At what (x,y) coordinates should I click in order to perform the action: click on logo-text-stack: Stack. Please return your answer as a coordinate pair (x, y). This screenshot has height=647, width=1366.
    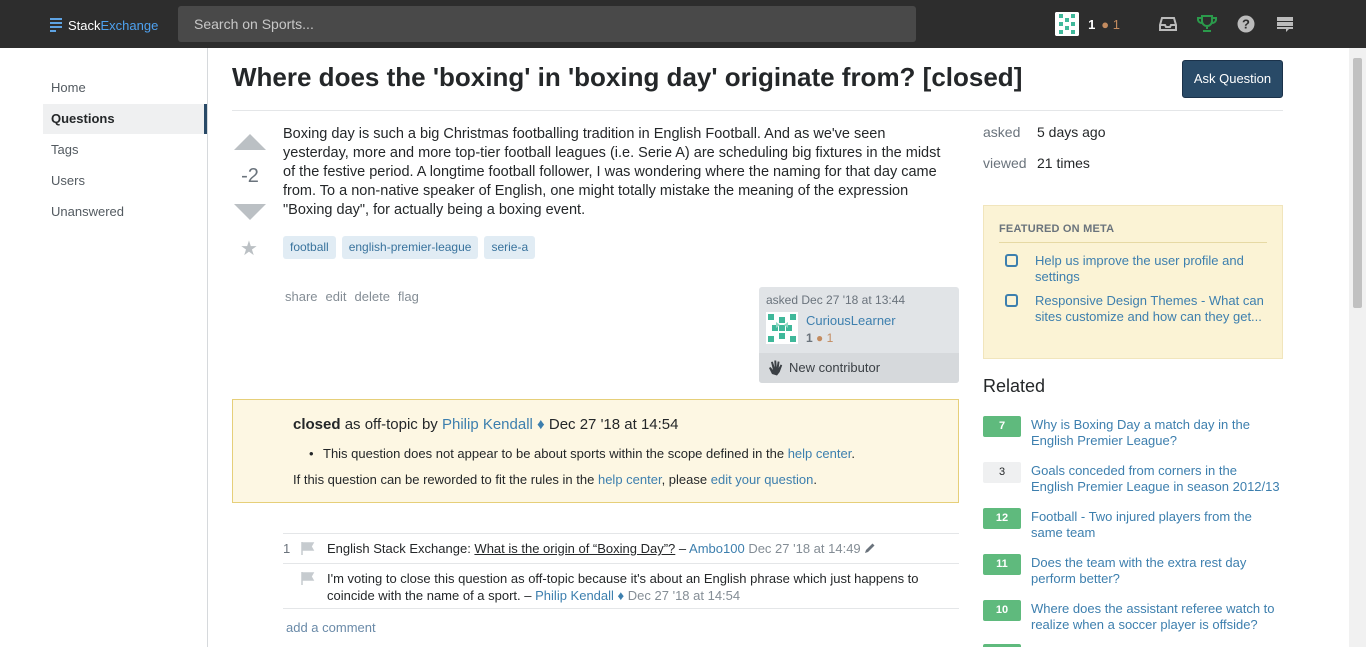
    Looking at the image, I should click on (84, 25).